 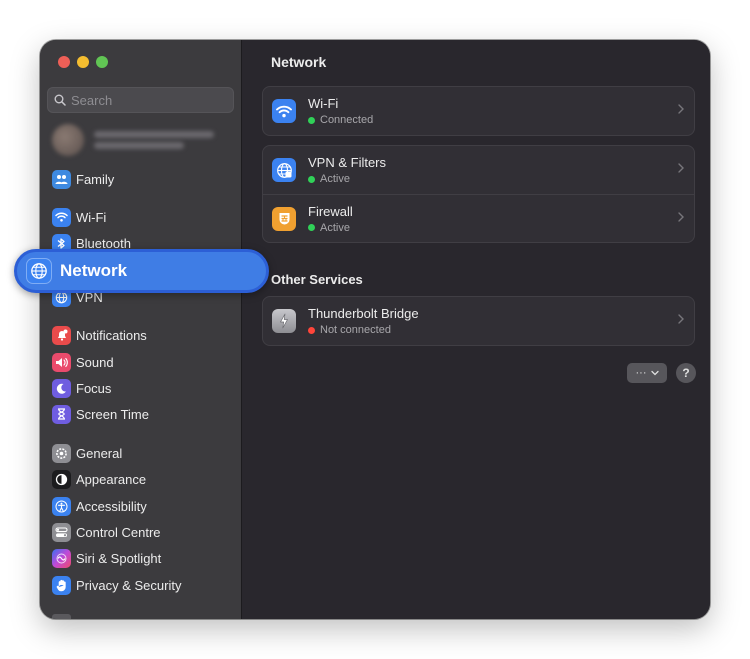 I want to click on service-title: VPN & Filters, so click(x=347, y=162).